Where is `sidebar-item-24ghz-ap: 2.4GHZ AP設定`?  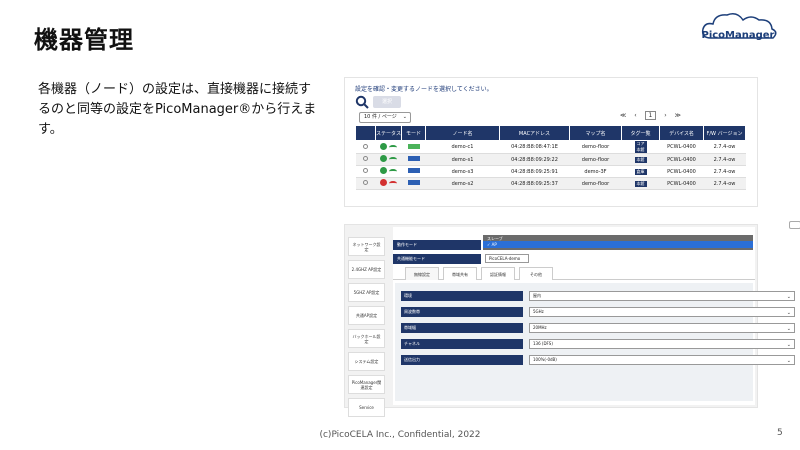
sidebar-item-24ghz-ap: 2.4GHZ AP設定 is located at coordinates (366, 269).